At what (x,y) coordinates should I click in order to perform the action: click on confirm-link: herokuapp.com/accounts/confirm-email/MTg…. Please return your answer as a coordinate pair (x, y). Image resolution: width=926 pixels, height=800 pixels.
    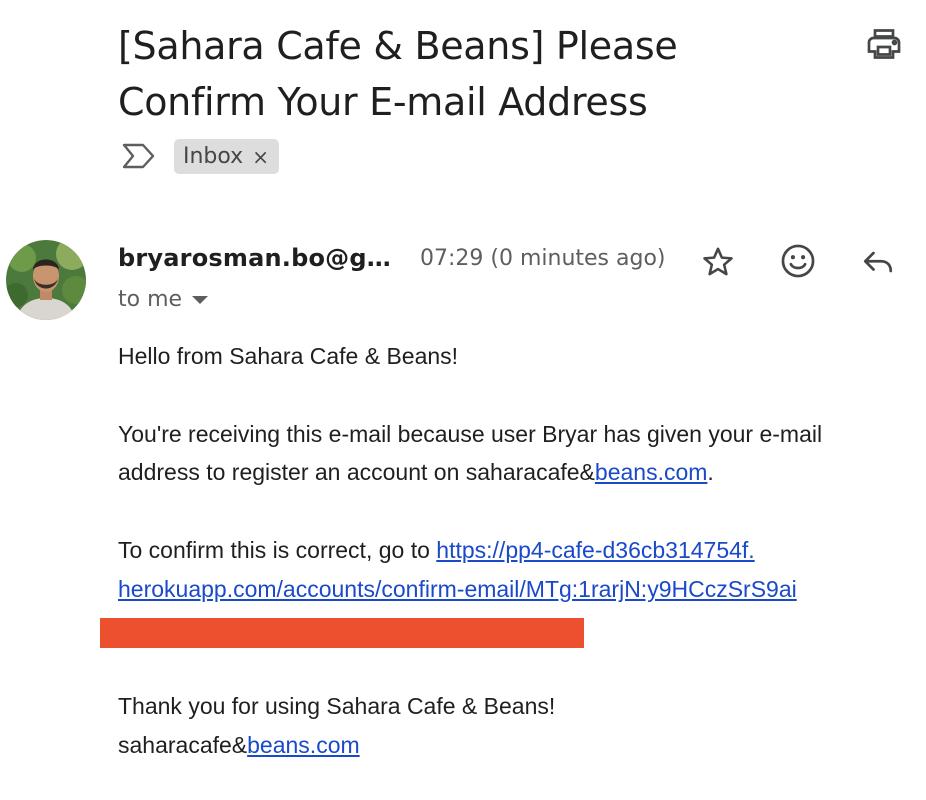
    Looking at the image, I should click on (457, 589).